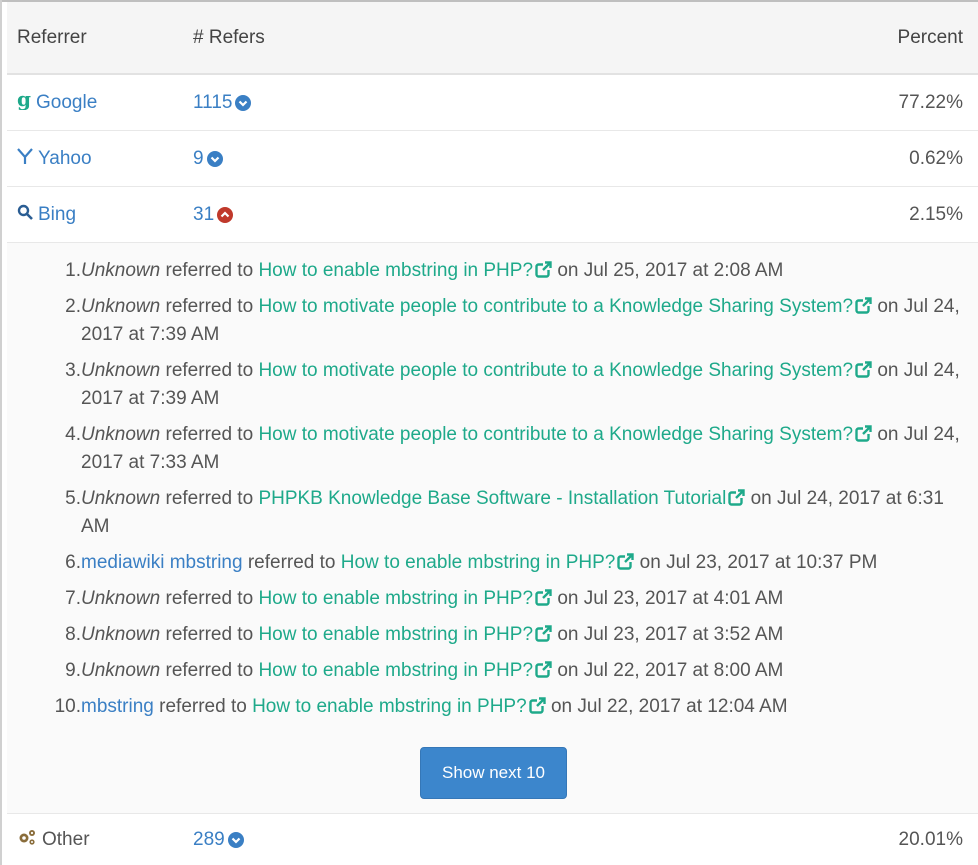 The height and width of the screenshot is (865, 978). What do you see at coordinates (203, 215) in the screenshot?
I see `refer-count-bing: 31` at bounding box center [203, 215].